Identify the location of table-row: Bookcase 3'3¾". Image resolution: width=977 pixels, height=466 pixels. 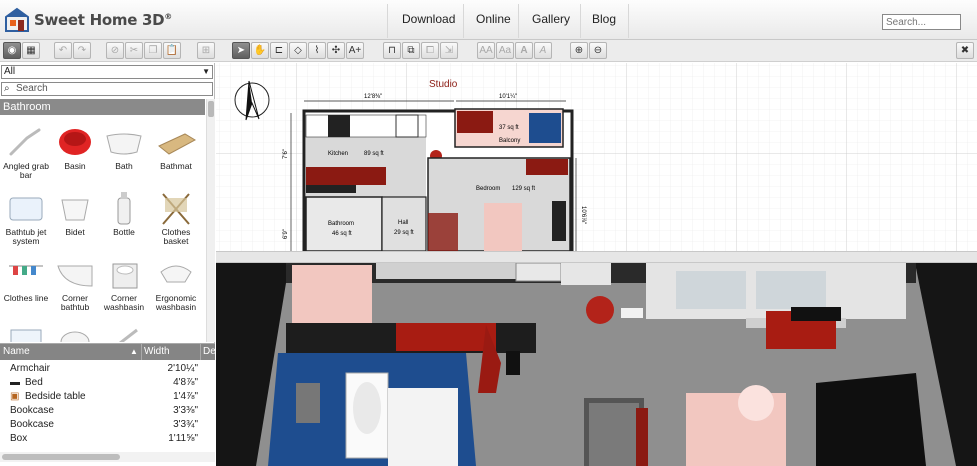
(107, 425).